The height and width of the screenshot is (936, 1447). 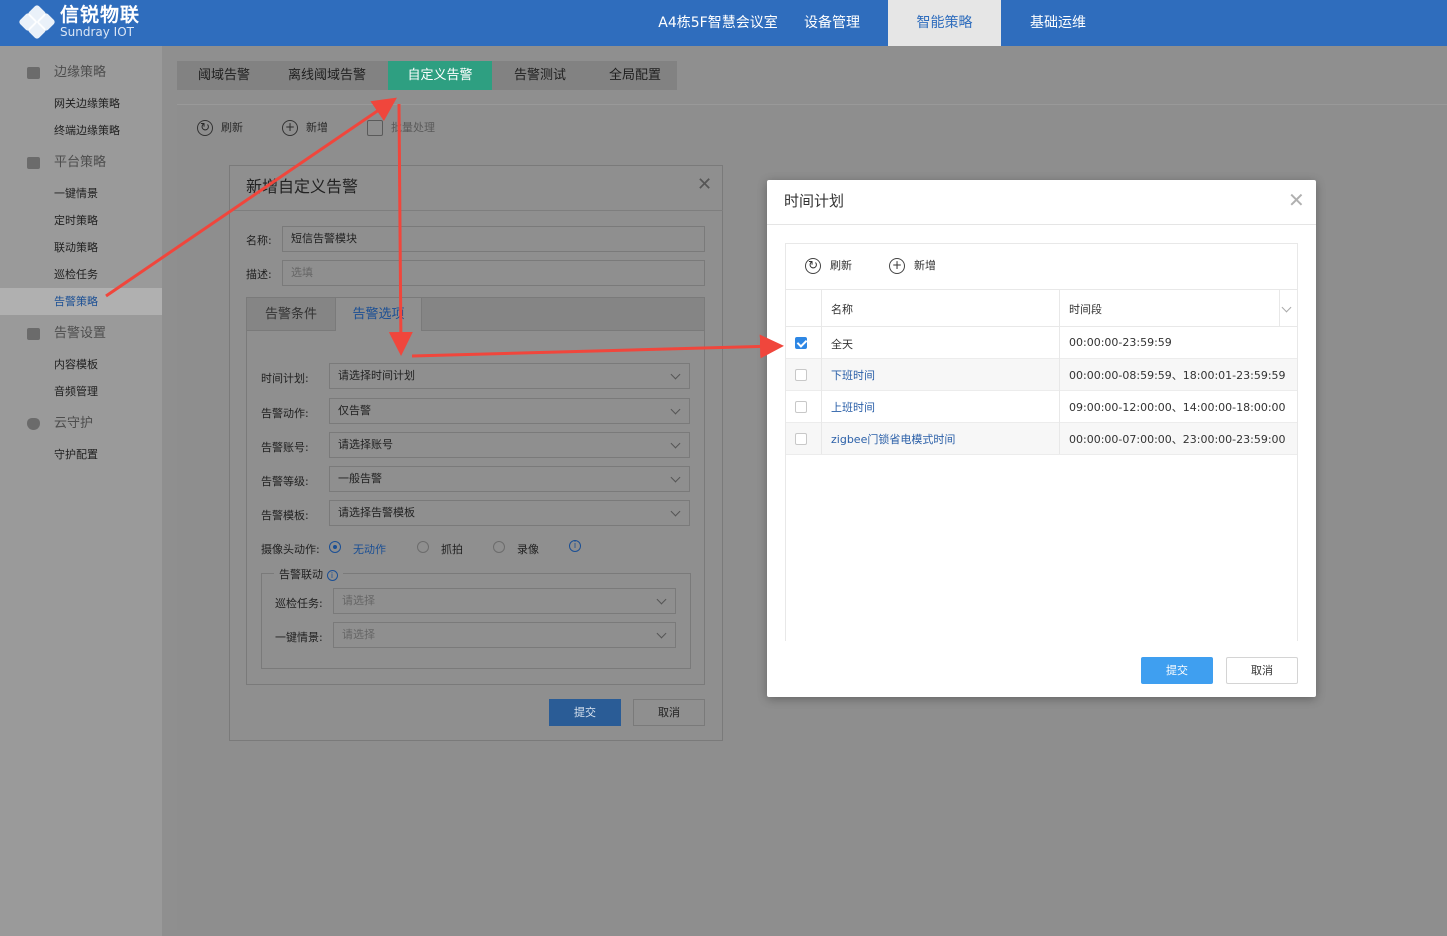 What do you see at coordinates (493, 273) in the screenshot?
I see `desc-input: 选填` at bounding box center [493, 273].